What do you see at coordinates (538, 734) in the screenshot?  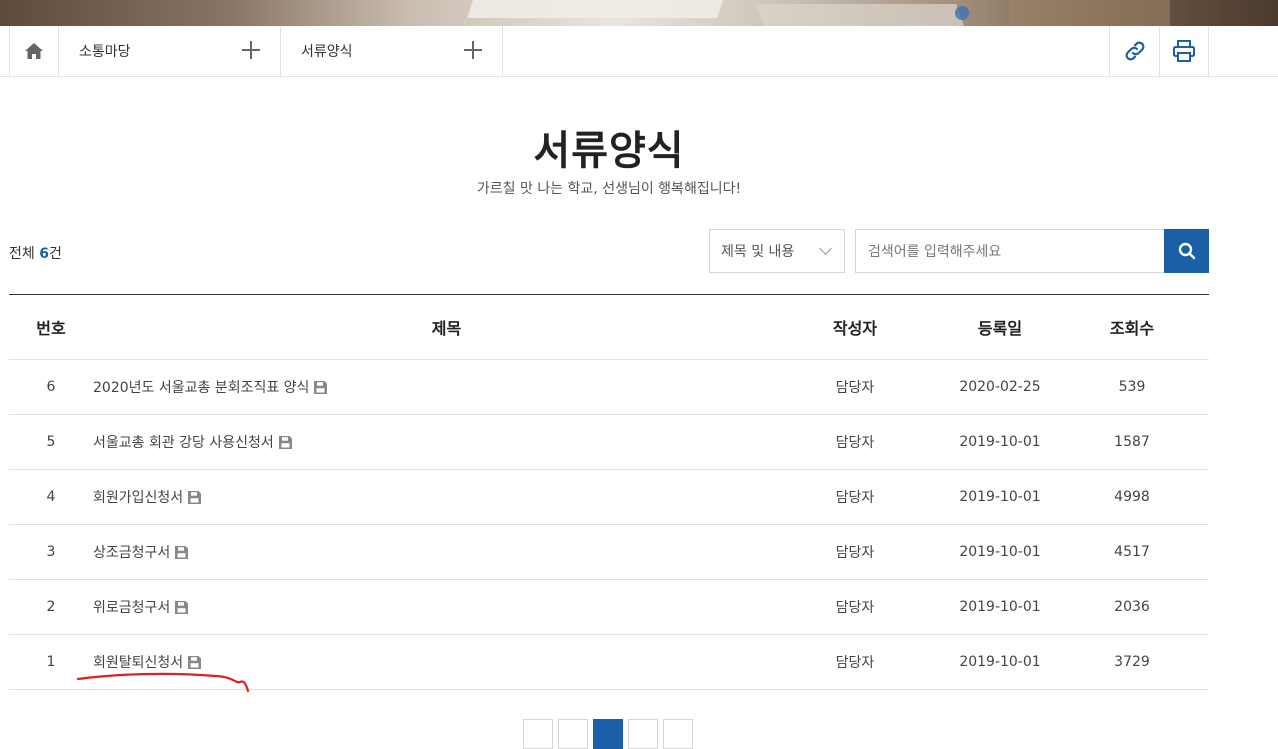 I see `first-page-button` at bounding box center [538, 734].